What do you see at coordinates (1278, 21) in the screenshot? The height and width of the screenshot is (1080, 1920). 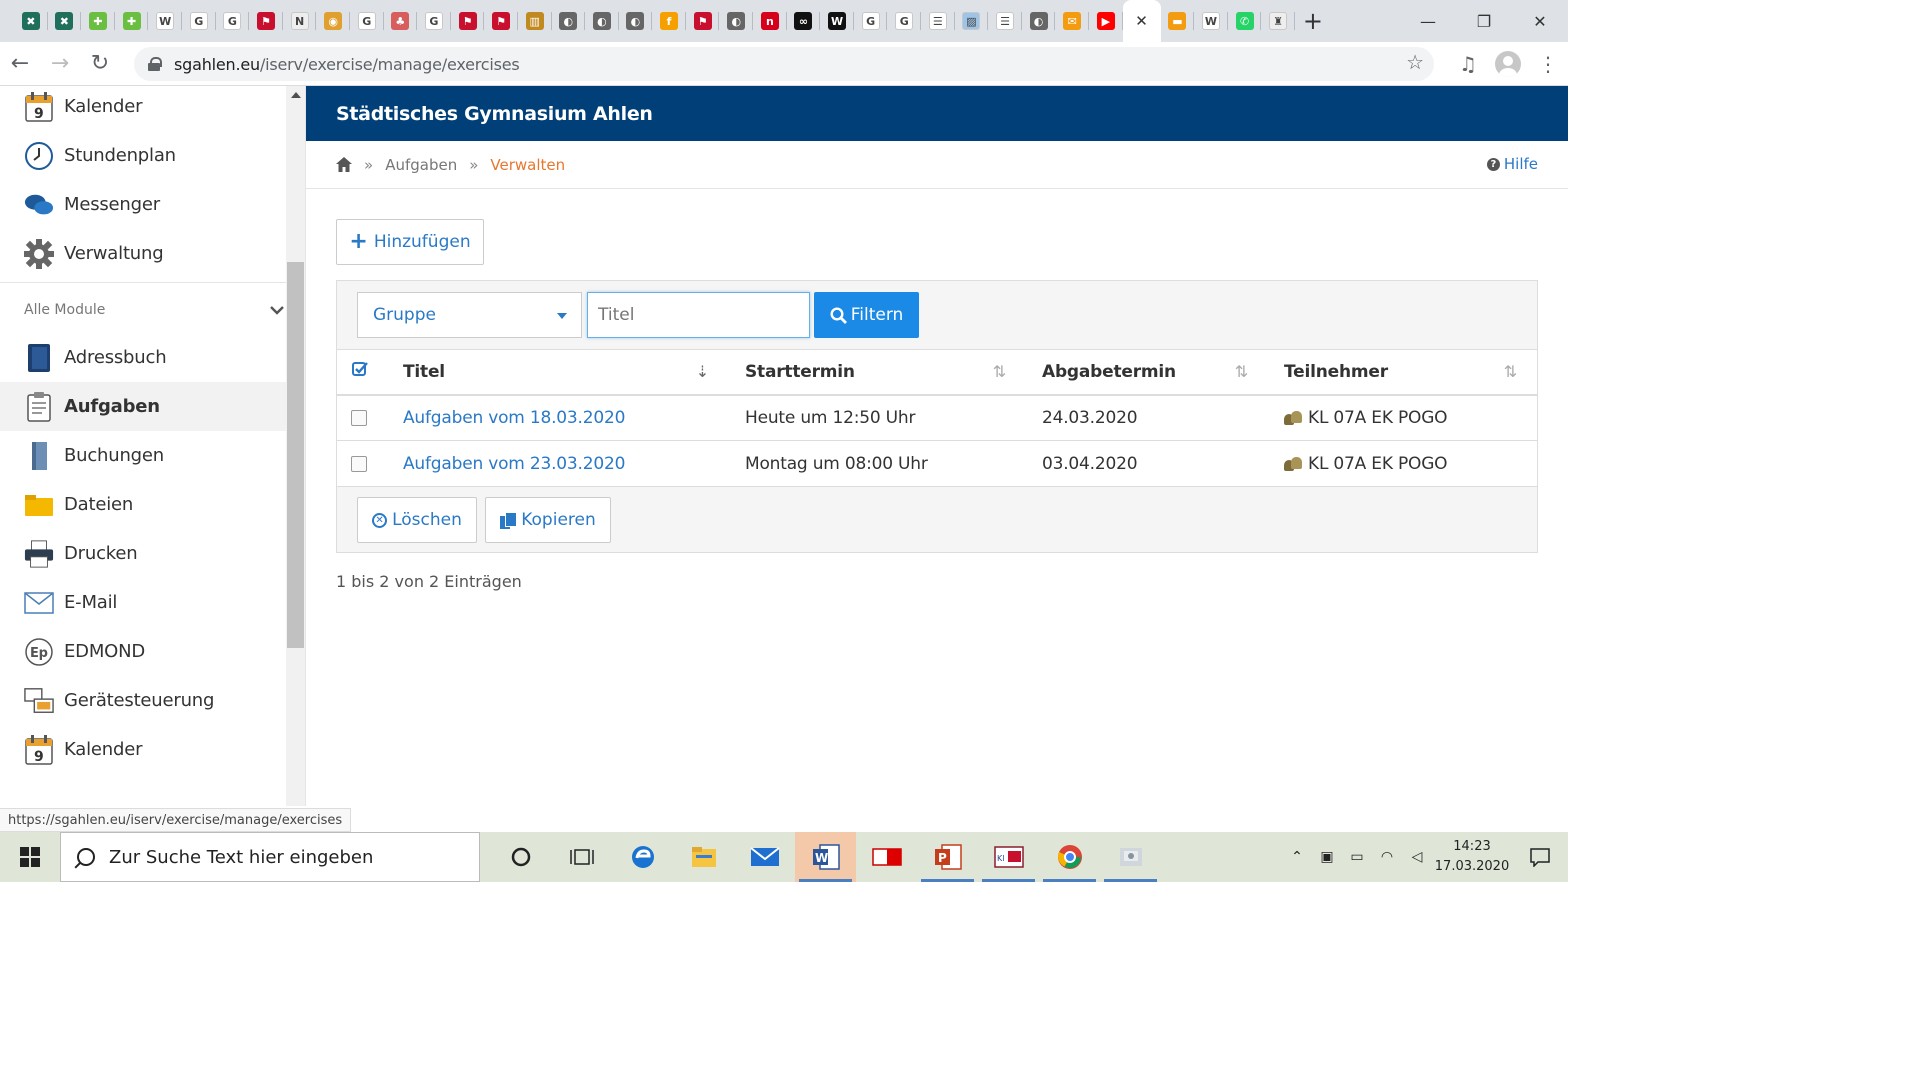 I see `browser-tab: ♜` at bounding box center [1278, 21].